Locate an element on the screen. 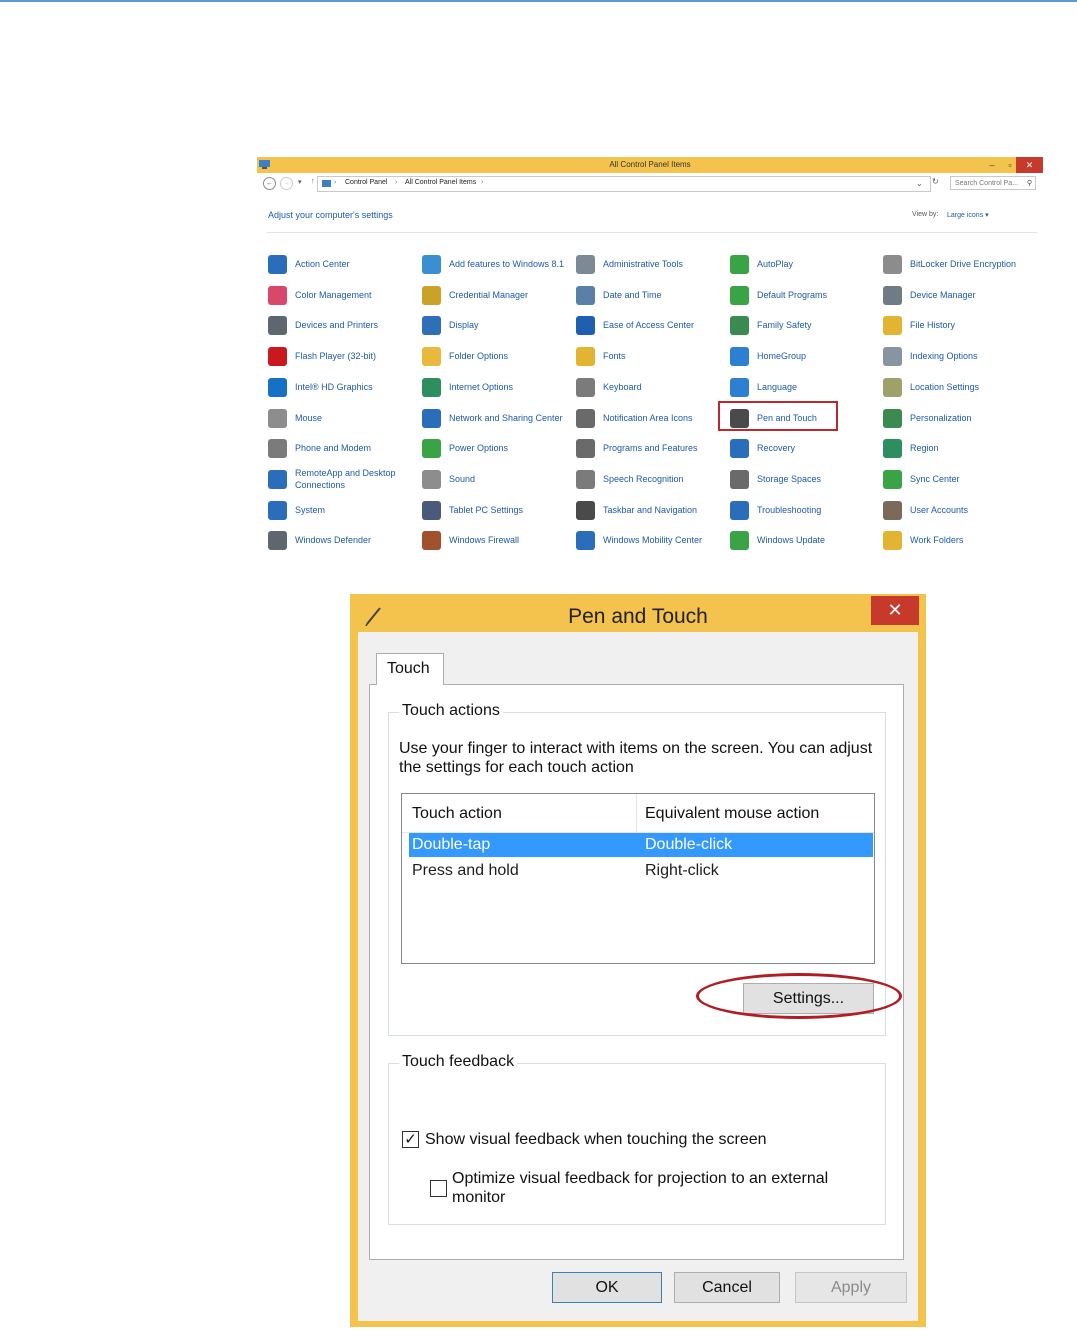 Image resolution: width=1077 pixels, height=1332 pixels. cp-item-windows-update: Windows Update is located at coordinates (804, 540).